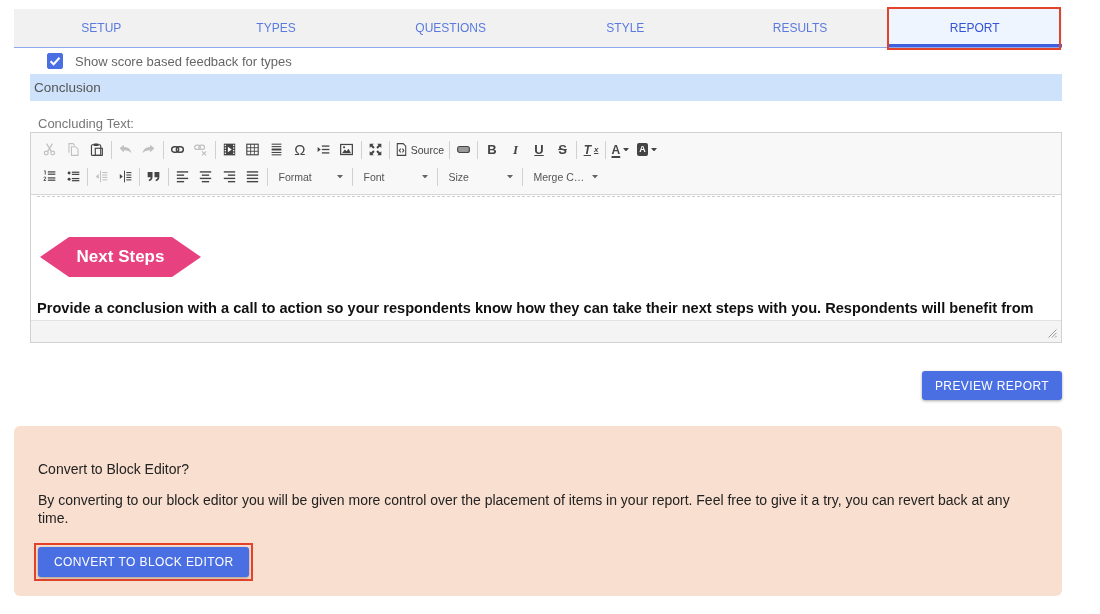 The height and width of the screenshot is (614, 1100). I want to click on special-character-button: Ω, so click(299, 149).